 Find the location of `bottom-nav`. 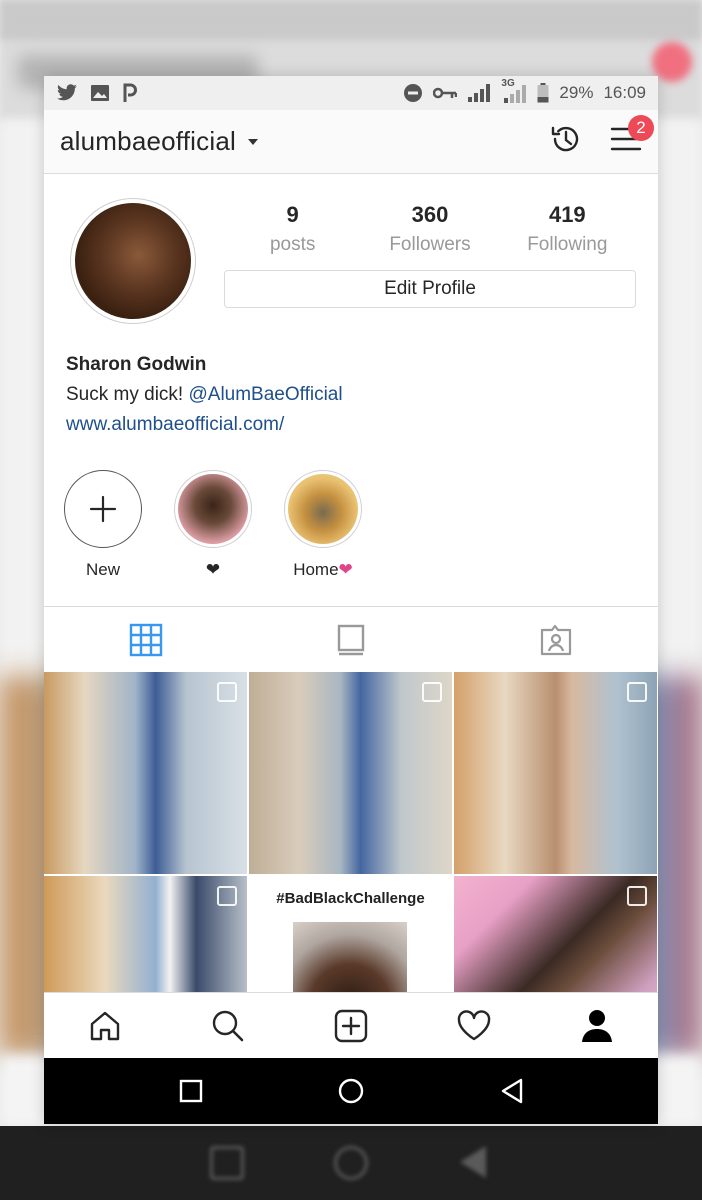

bottom-nav is located at coordinates (351, 1025).